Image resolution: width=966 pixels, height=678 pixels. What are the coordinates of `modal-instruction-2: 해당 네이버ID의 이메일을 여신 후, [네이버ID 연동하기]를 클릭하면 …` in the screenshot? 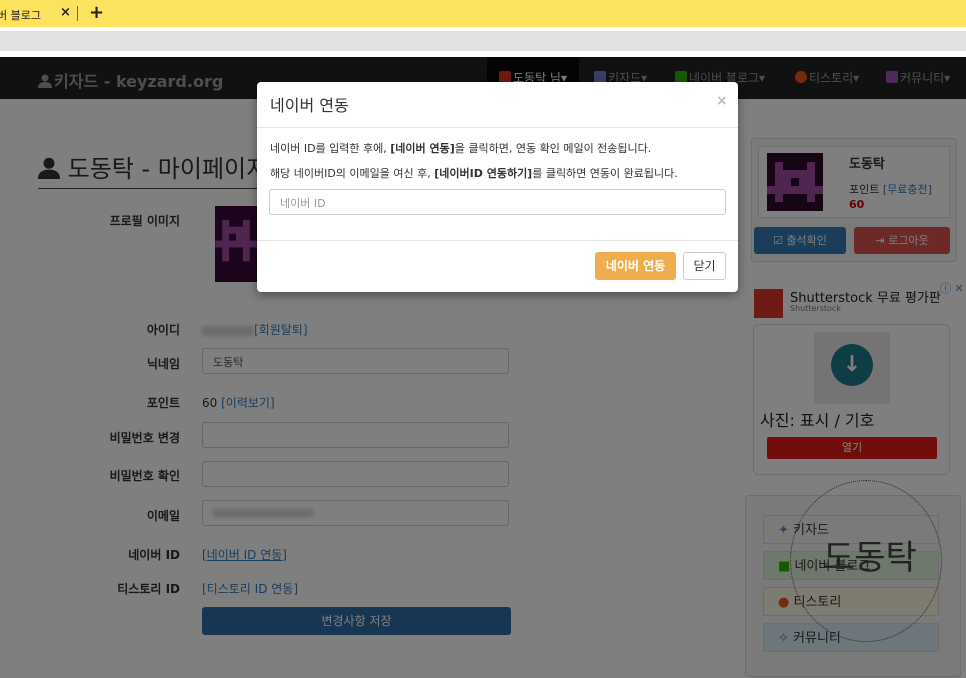 It's located at (474, 173).